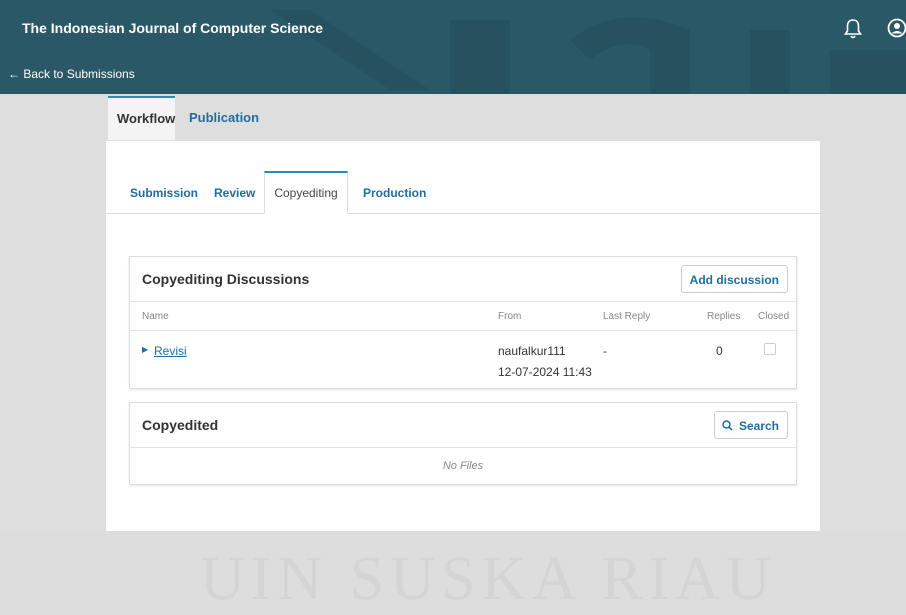  What do you see at coordinates (532, 351) in the screenshot?
I see `discussion-from-user: naufalkur111` at bounding box center [532, 351].